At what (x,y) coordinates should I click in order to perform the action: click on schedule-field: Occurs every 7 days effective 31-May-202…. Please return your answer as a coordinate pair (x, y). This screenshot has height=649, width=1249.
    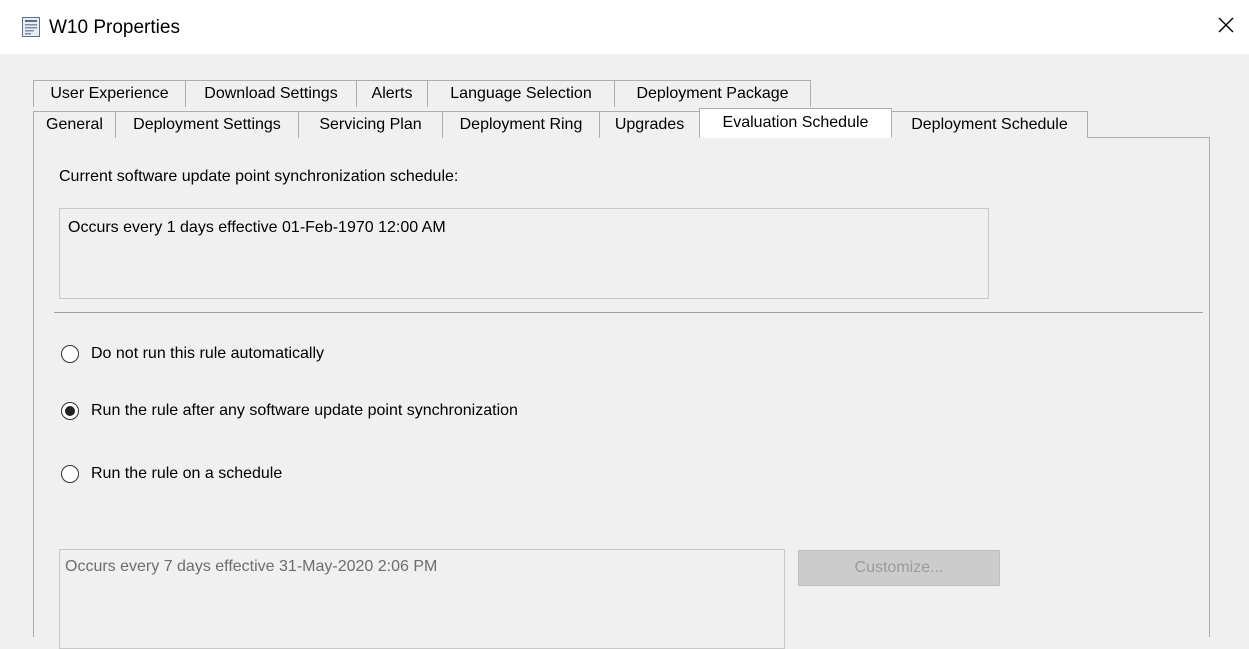
    Looking at the image, I should click on (422, 599).